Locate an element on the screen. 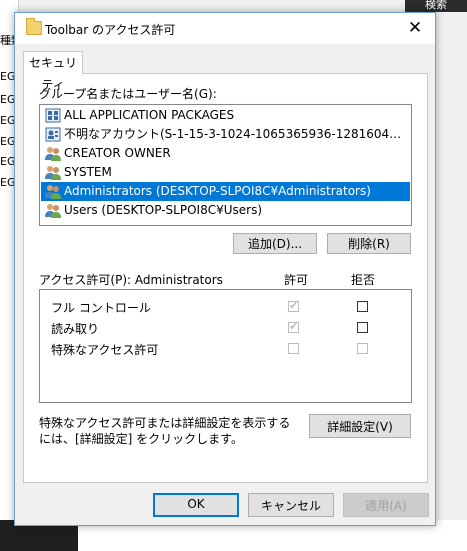 The height and width of the screenshot is (551, 467). list-item: Users (DESKTOP-SLPOI8C¥Users) is located at coordinates (225, 210).